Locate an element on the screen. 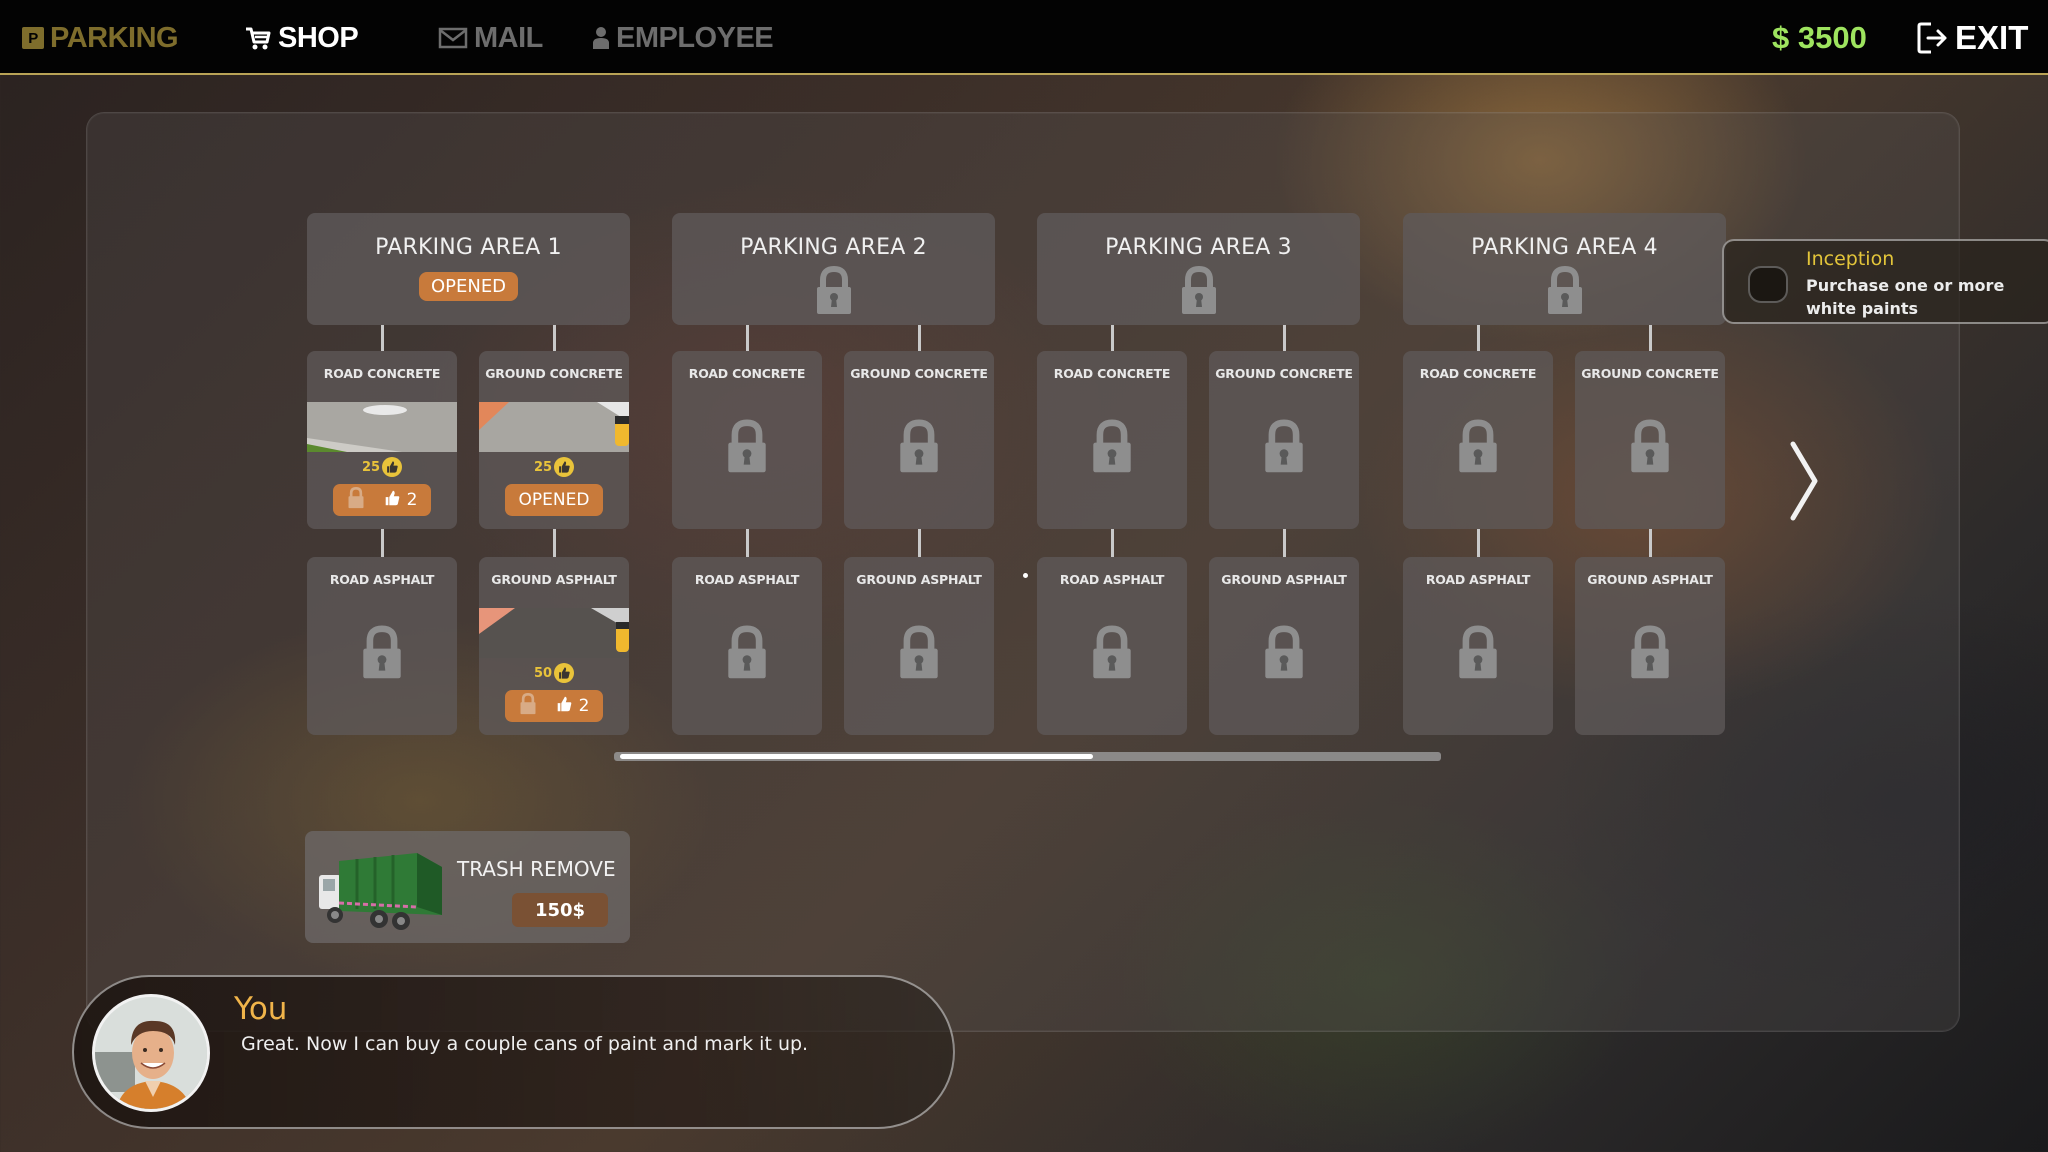 The width and height of the screenshot is (2048, 1152). nav-tab-parking: P PARKING is located at coordinates (100, 38).